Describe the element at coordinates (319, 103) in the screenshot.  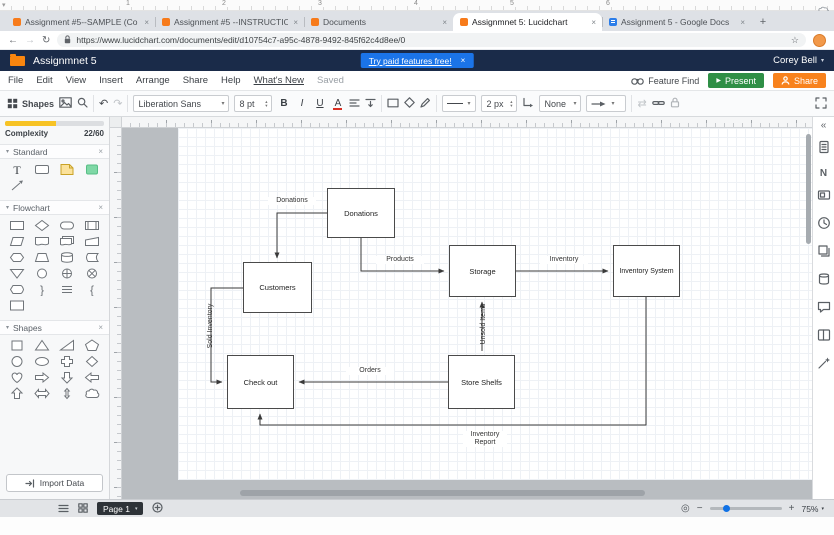
I see `underline-button: U` at that location.